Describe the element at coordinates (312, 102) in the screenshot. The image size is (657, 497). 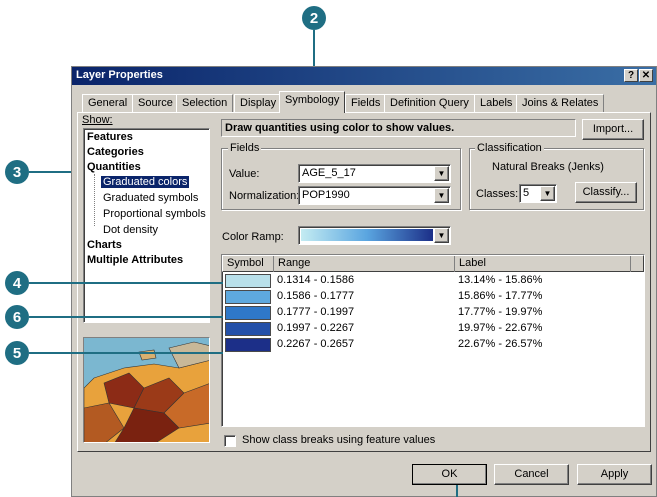
I see `tab-symbology: Symbology` at that location.